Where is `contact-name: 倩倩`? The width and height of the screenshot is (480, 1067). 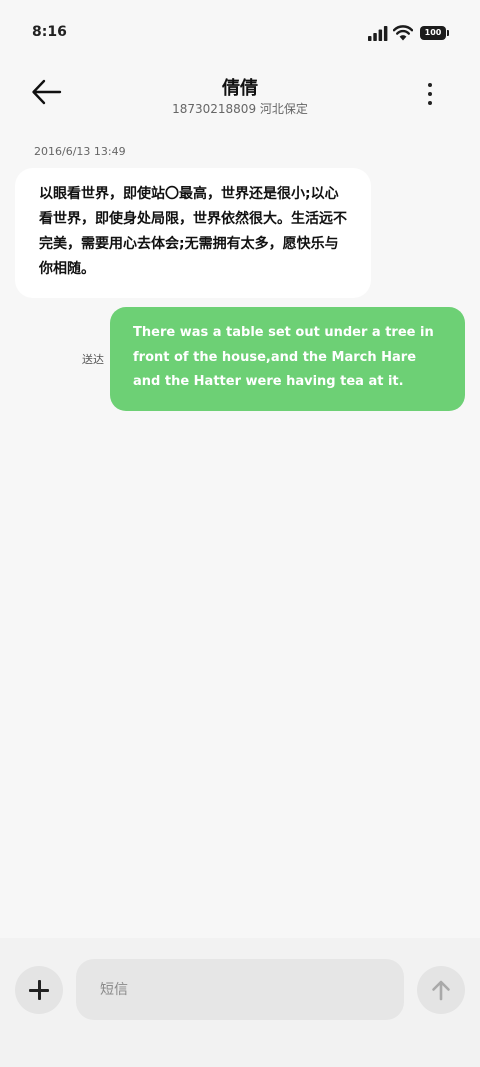 contact-name: 倩倩 is located at coordinates (240, 88).